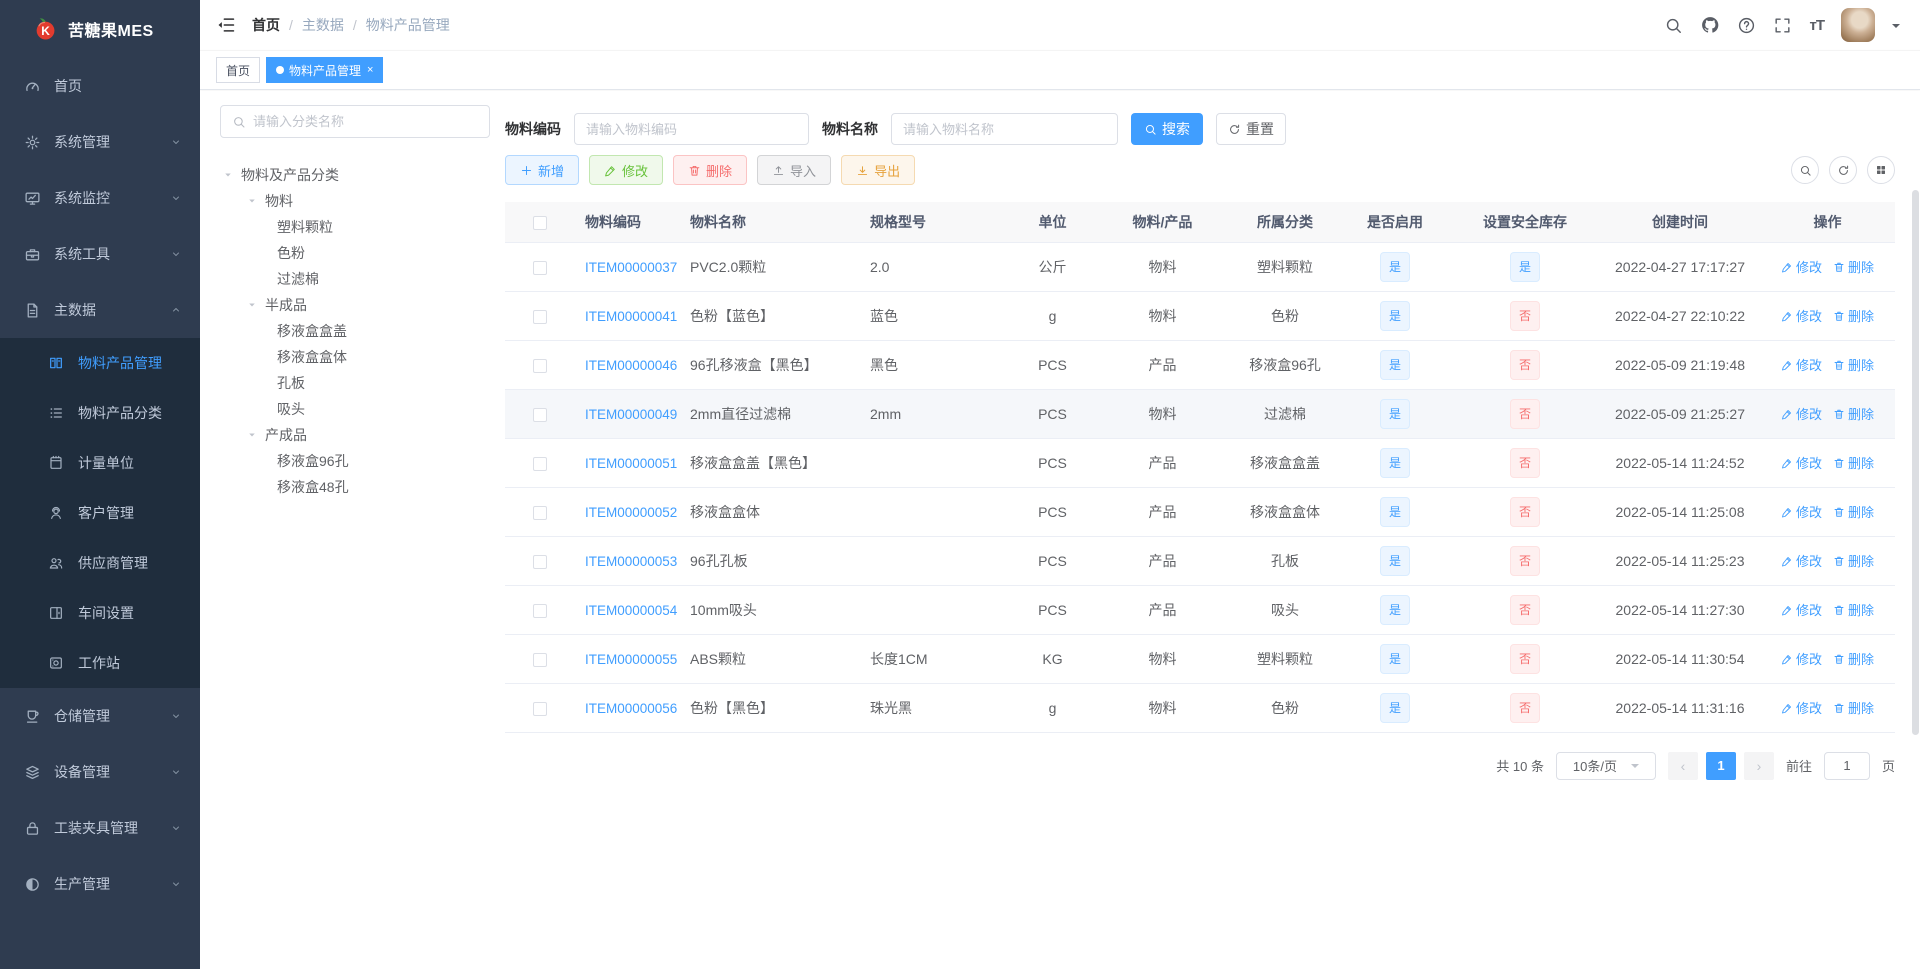  I want to click on sidebar-item-workstation: 工作站, so click(100, 663).